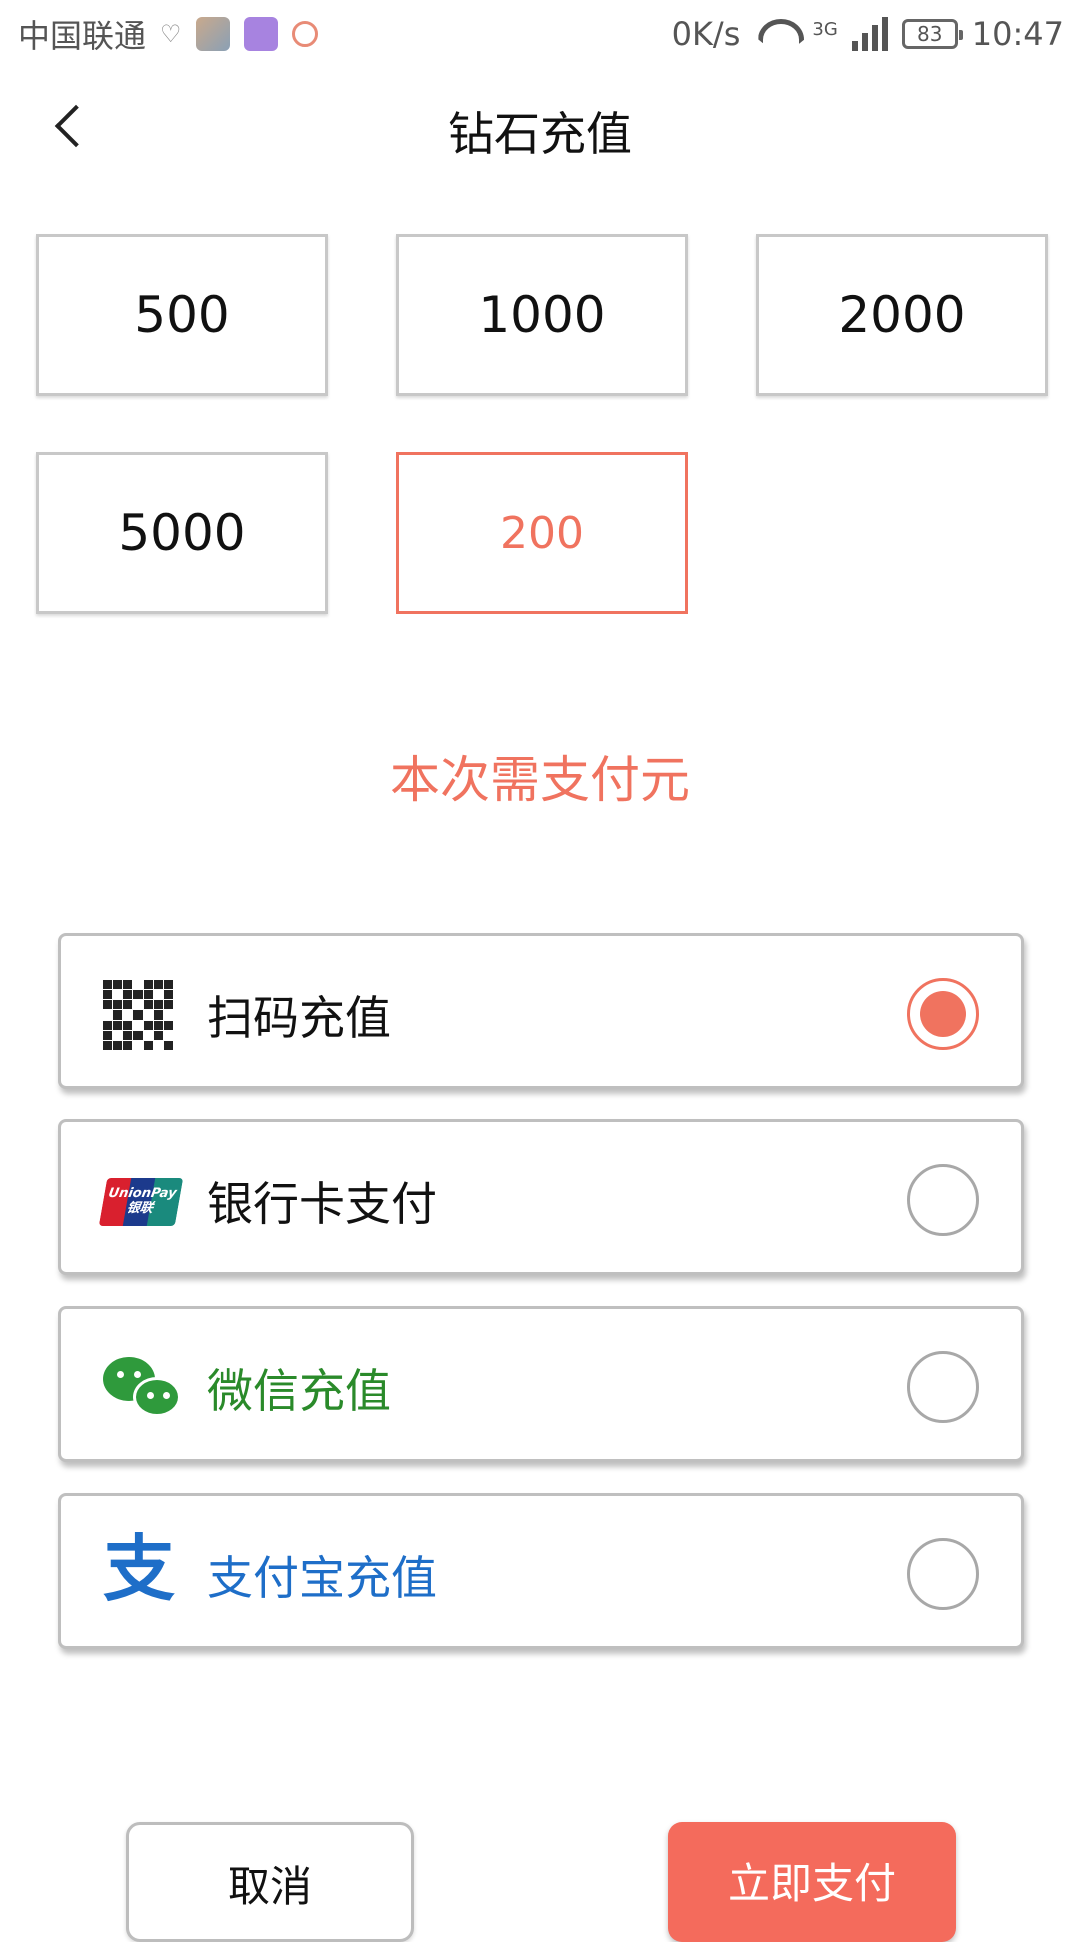 The width and height of the screenshot is (1080, 1942). Describe the element at coordinates (541, 1011) in the screenshot. I see `payment-method-qr: 扫码充值` at that location.